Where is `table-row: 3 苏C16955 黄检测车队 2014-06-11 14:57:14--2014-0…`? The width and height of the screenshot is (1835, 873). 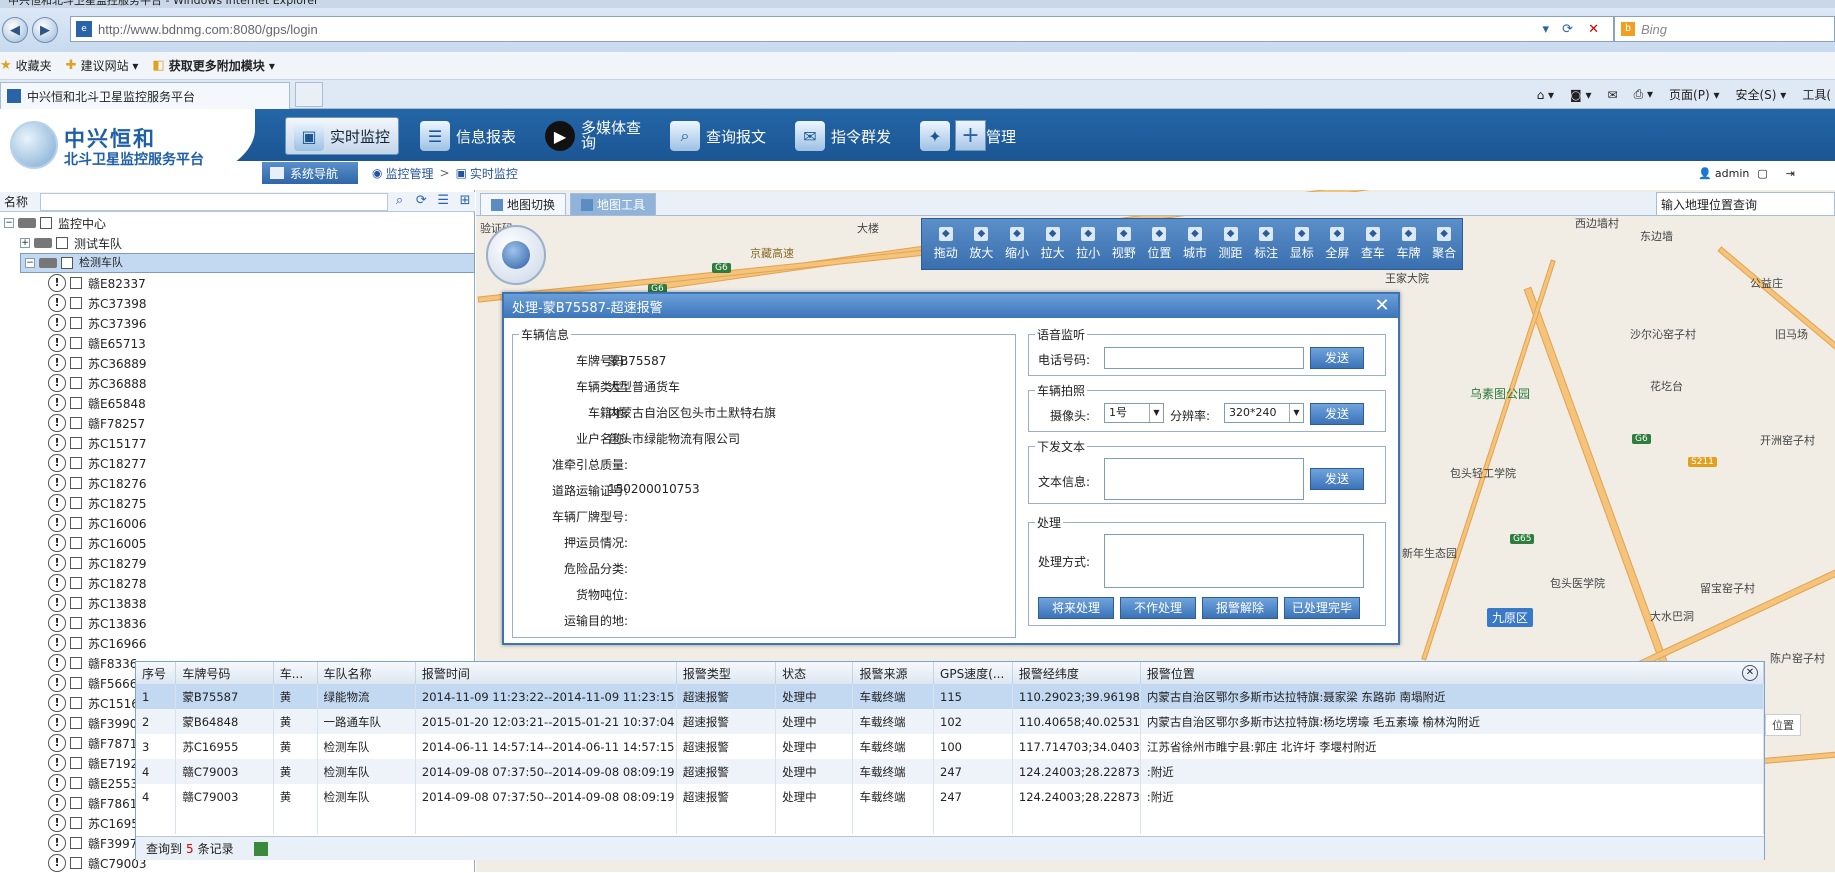
table-row: 3 苏C16955 黄检测车队 2014-06-11 14:57:14--2014-0… is located at coordinates (950, 746).